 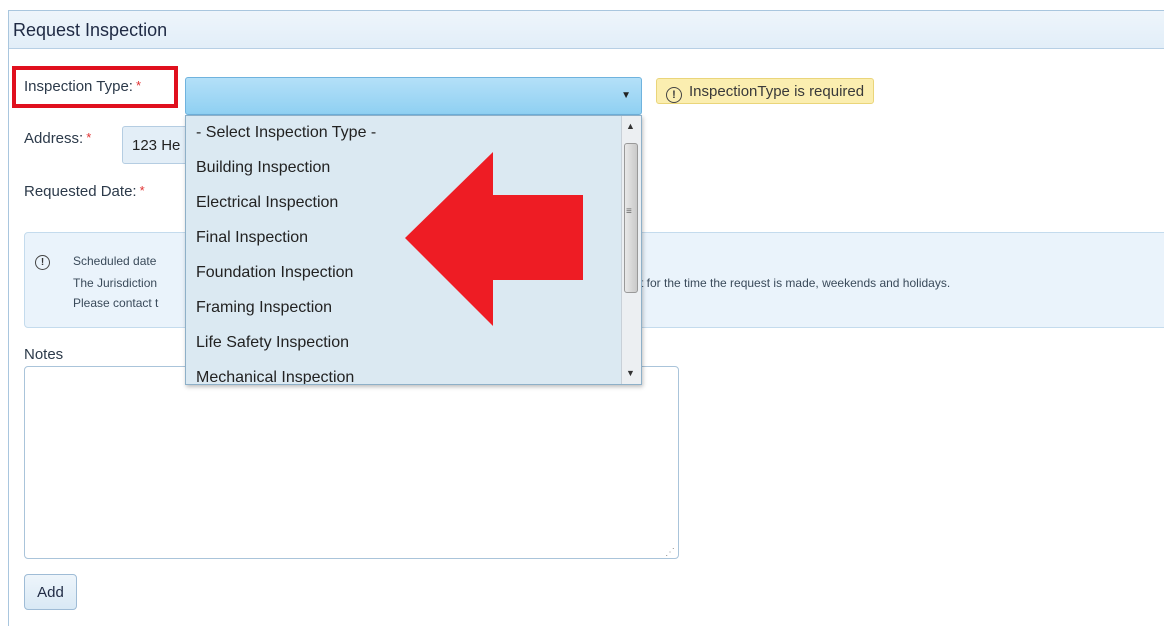 I want to click on address-label-text: Address:, so click(x=54, y=138).